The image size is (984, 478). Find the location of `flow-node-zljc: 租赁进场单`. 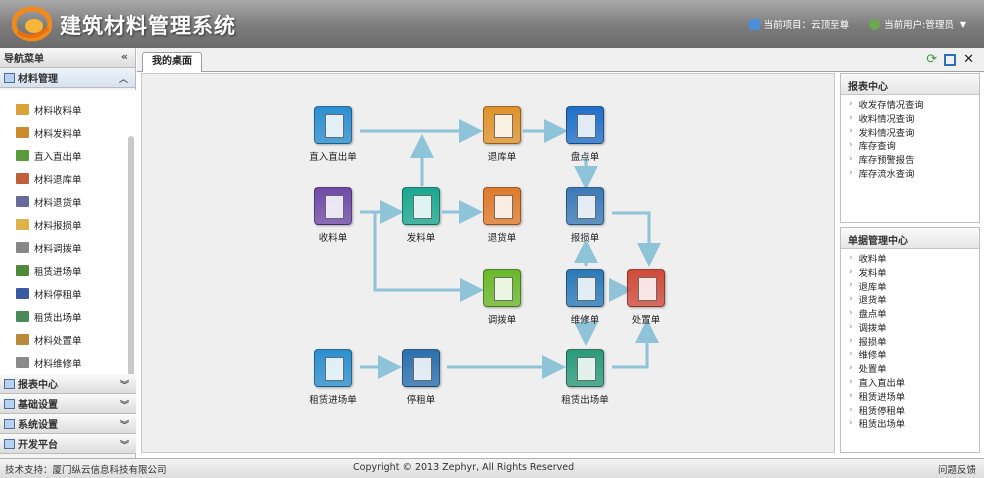

flow-node-zljc: 租赁进场单 is located at coordinates (333, 377).